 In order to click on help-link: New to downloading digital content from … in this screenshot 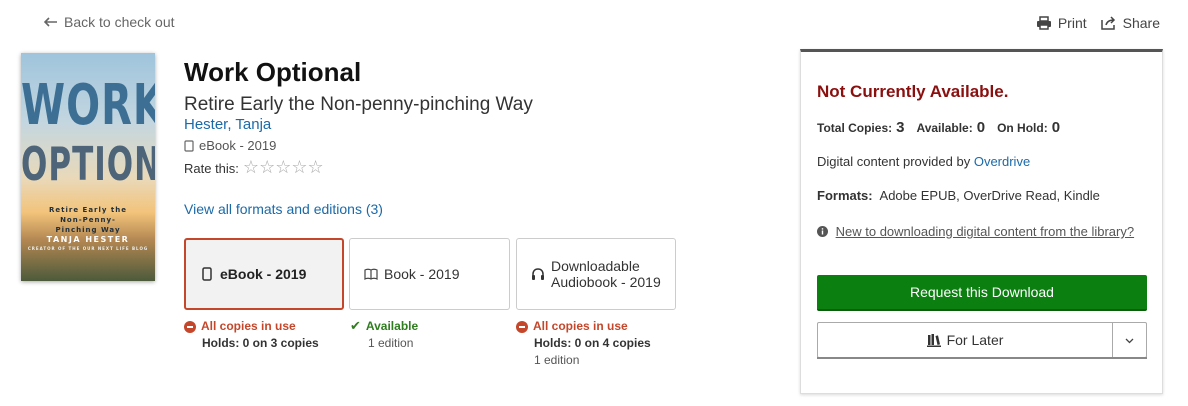, I will do `click(977, 232)`.